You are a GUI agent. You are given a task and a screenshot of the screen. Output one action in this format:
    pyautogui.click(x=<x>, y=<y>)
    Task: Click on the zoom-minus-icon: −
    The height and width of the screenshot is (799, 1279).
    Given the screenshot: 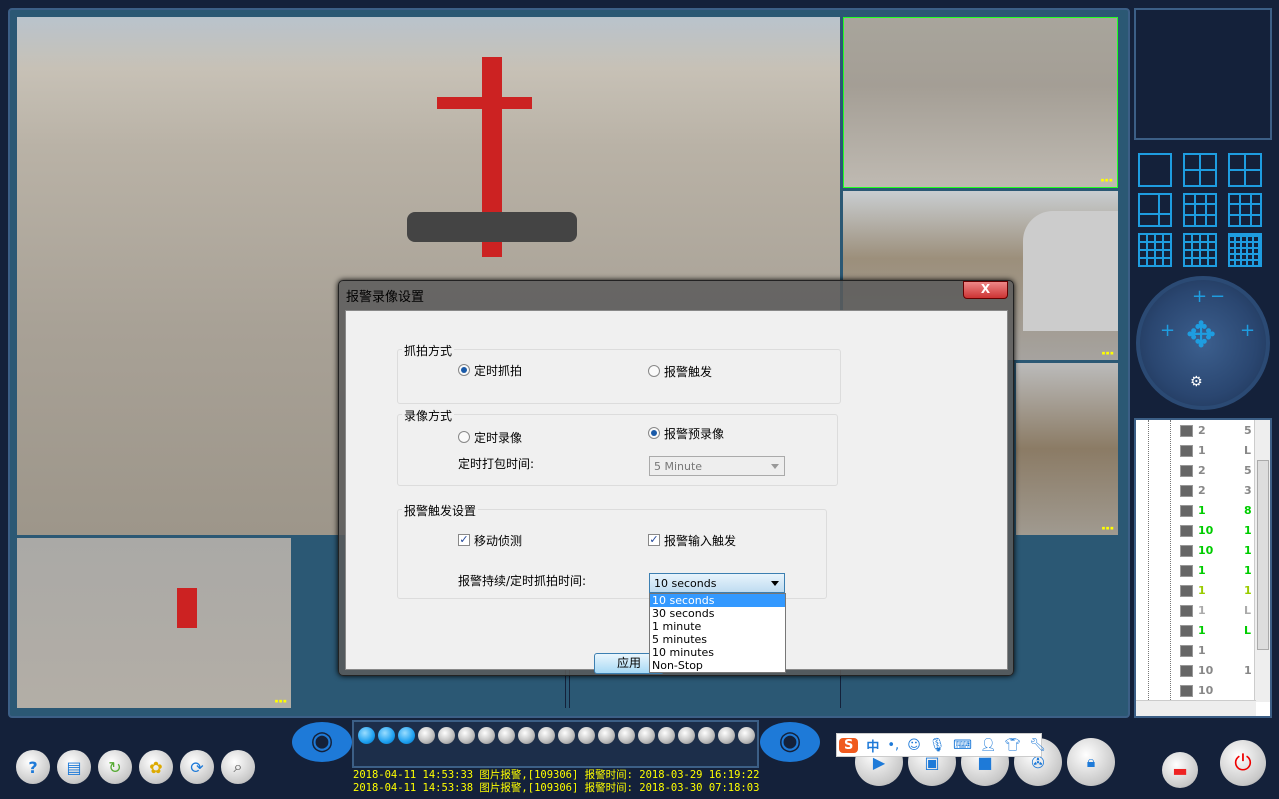 What is the action you would take?
    pyautogui.click(x=1217, y=296)
    